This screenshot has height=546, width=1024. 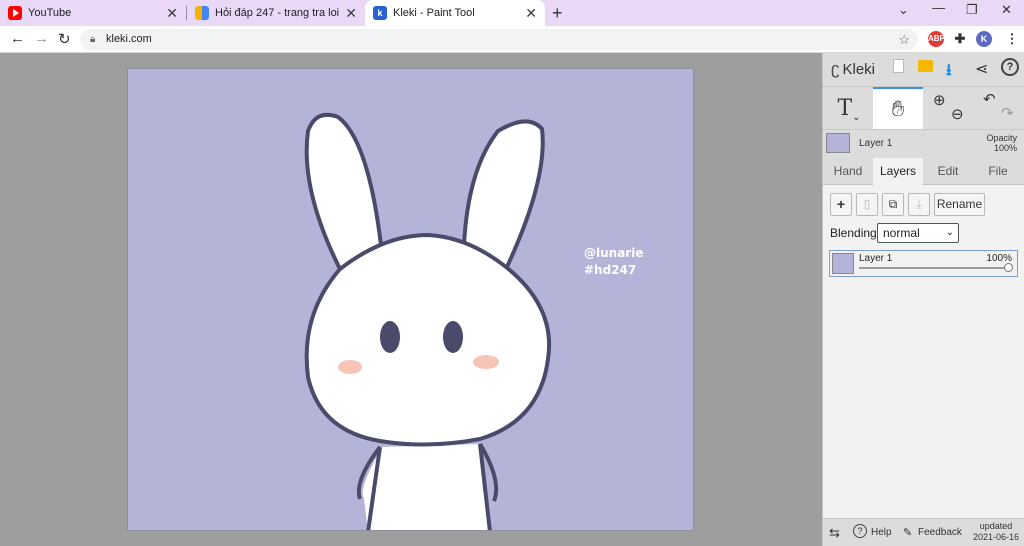 I want to click on tab-edit: Edit, so click(x=948, y=171).